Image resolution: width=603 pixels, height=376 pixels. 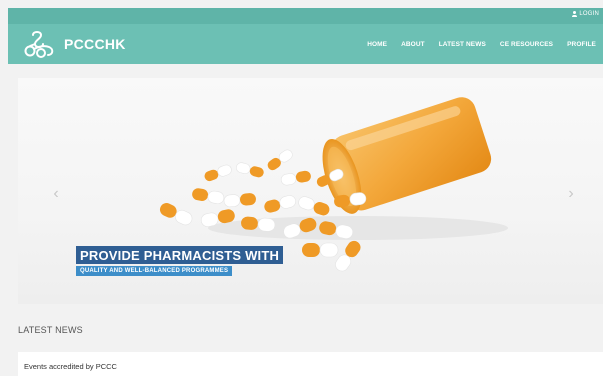 What do you see at coordinates (574, 14) in the screenshot?
I see `user-icon` at bounding box center [574, 14].